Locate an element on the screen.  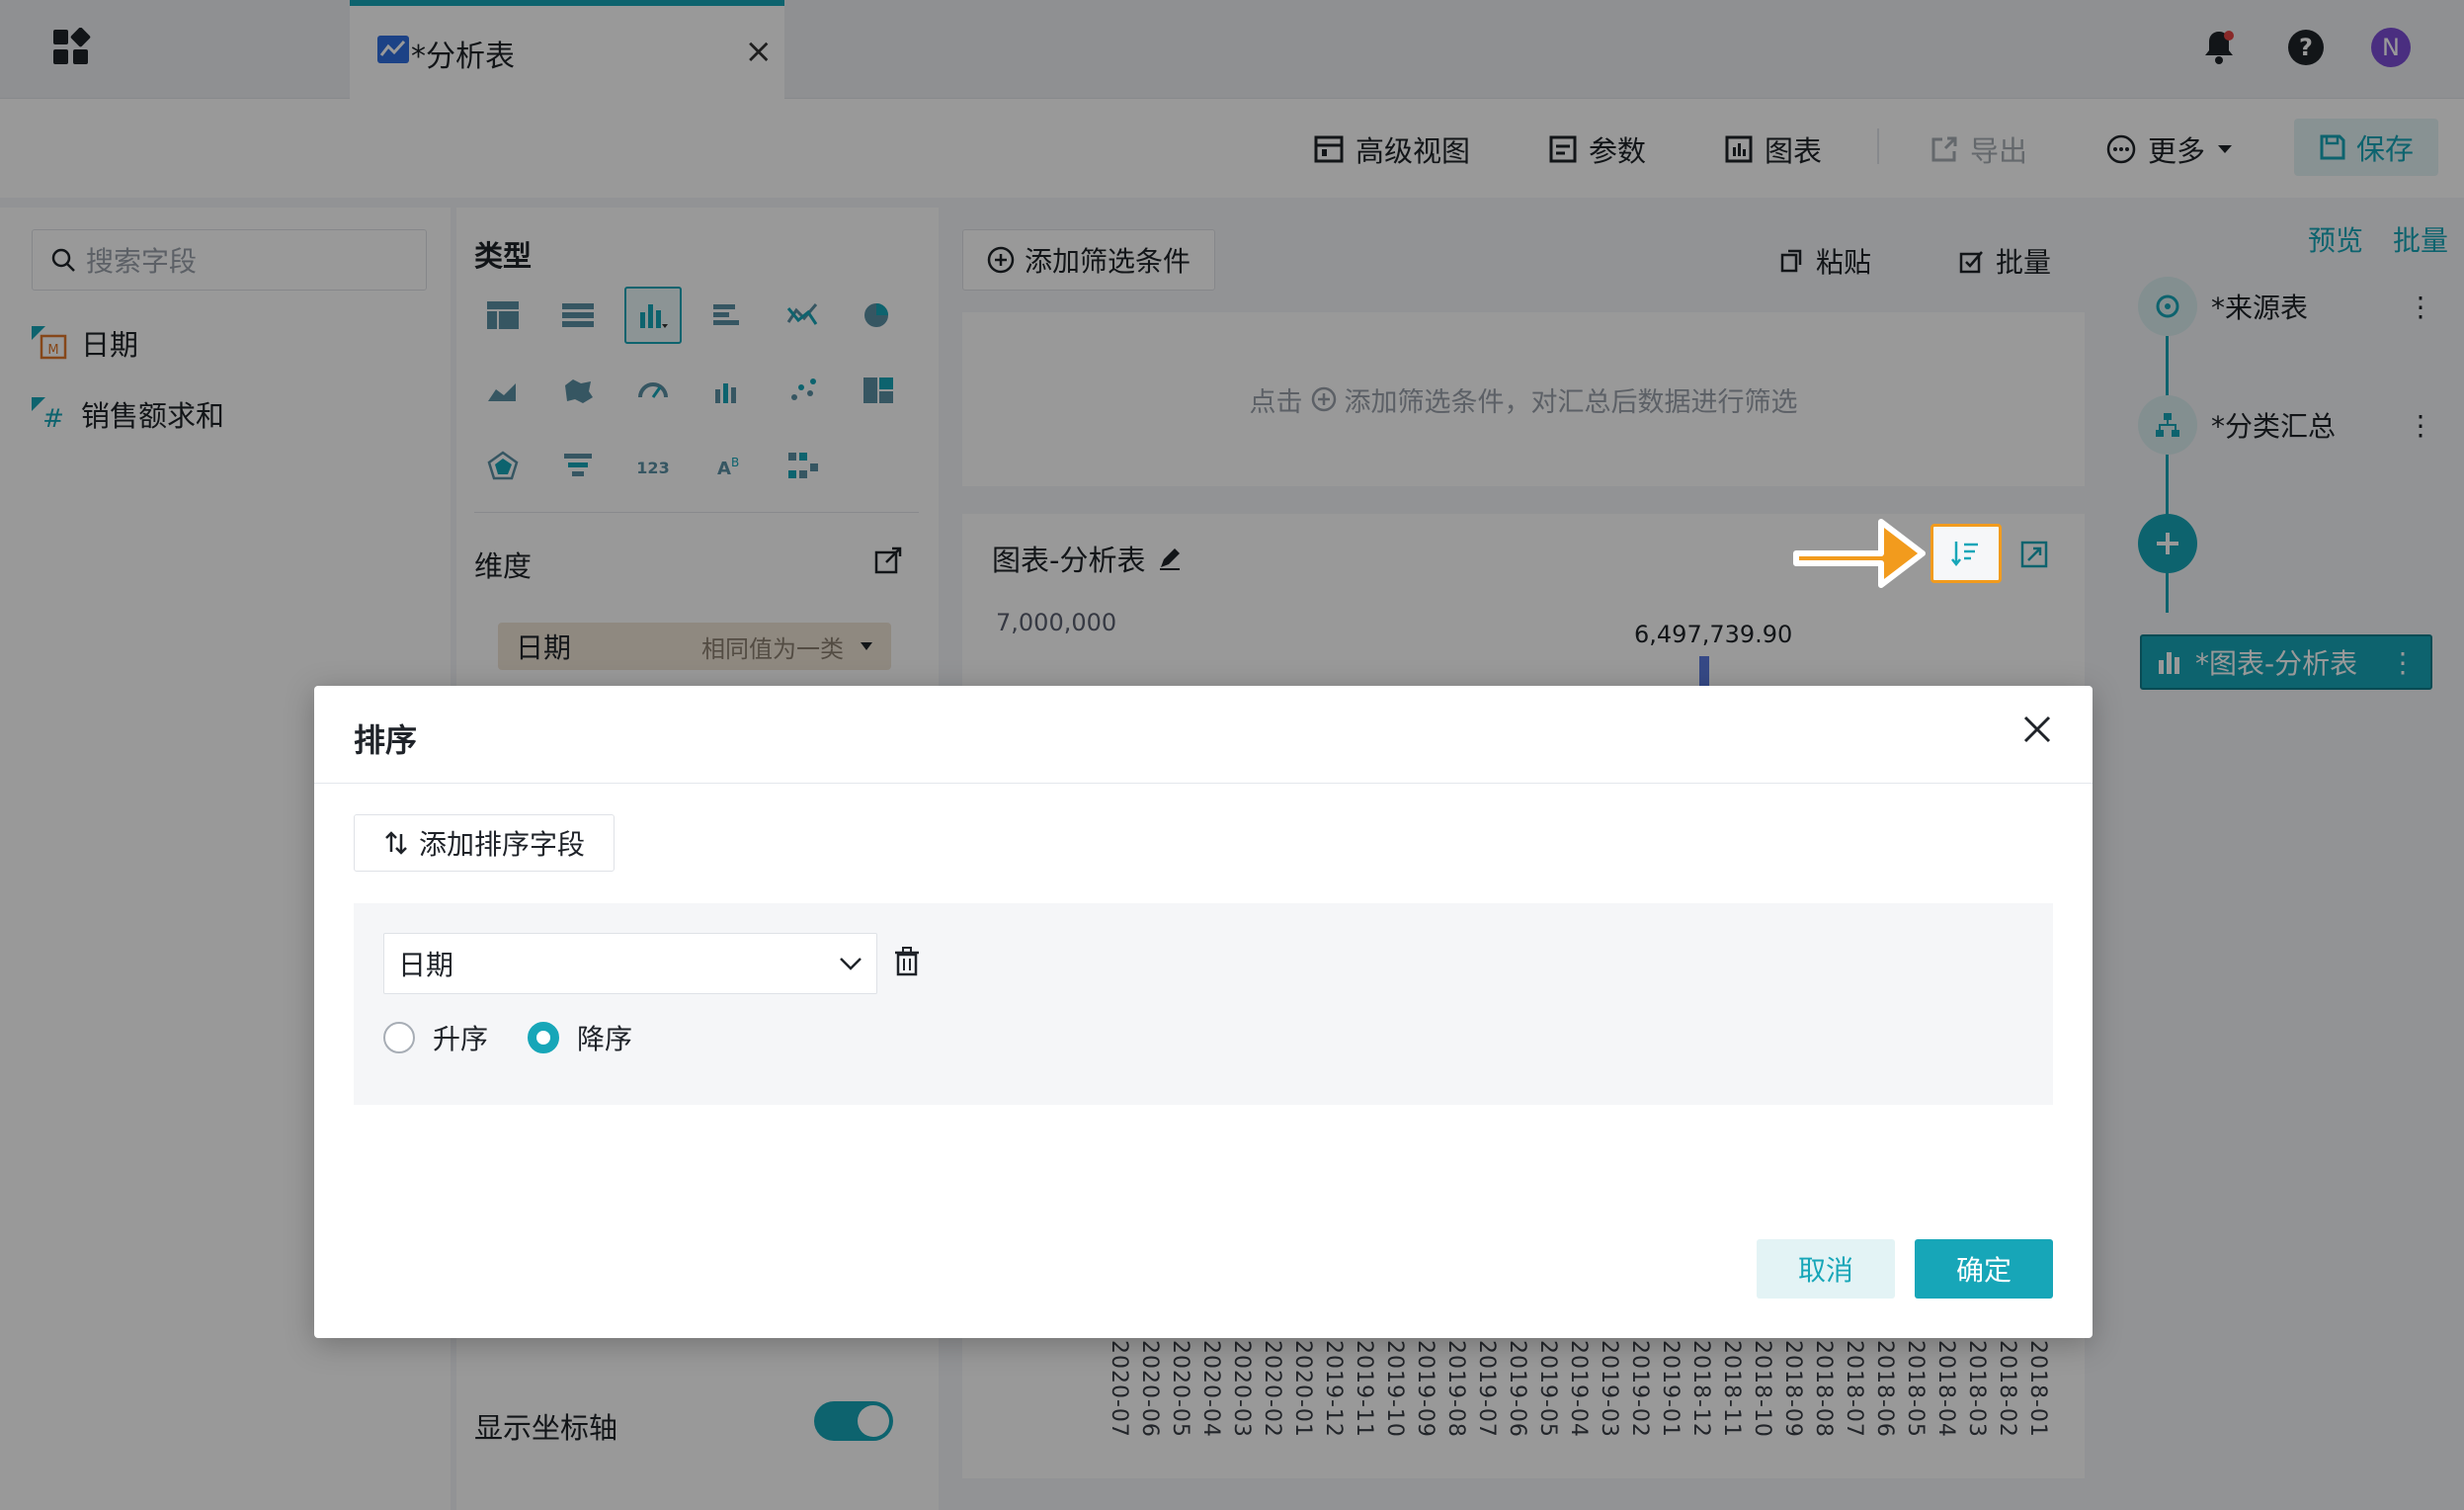
radio-ascending: 升序 is located at coordinates (435, 1037).